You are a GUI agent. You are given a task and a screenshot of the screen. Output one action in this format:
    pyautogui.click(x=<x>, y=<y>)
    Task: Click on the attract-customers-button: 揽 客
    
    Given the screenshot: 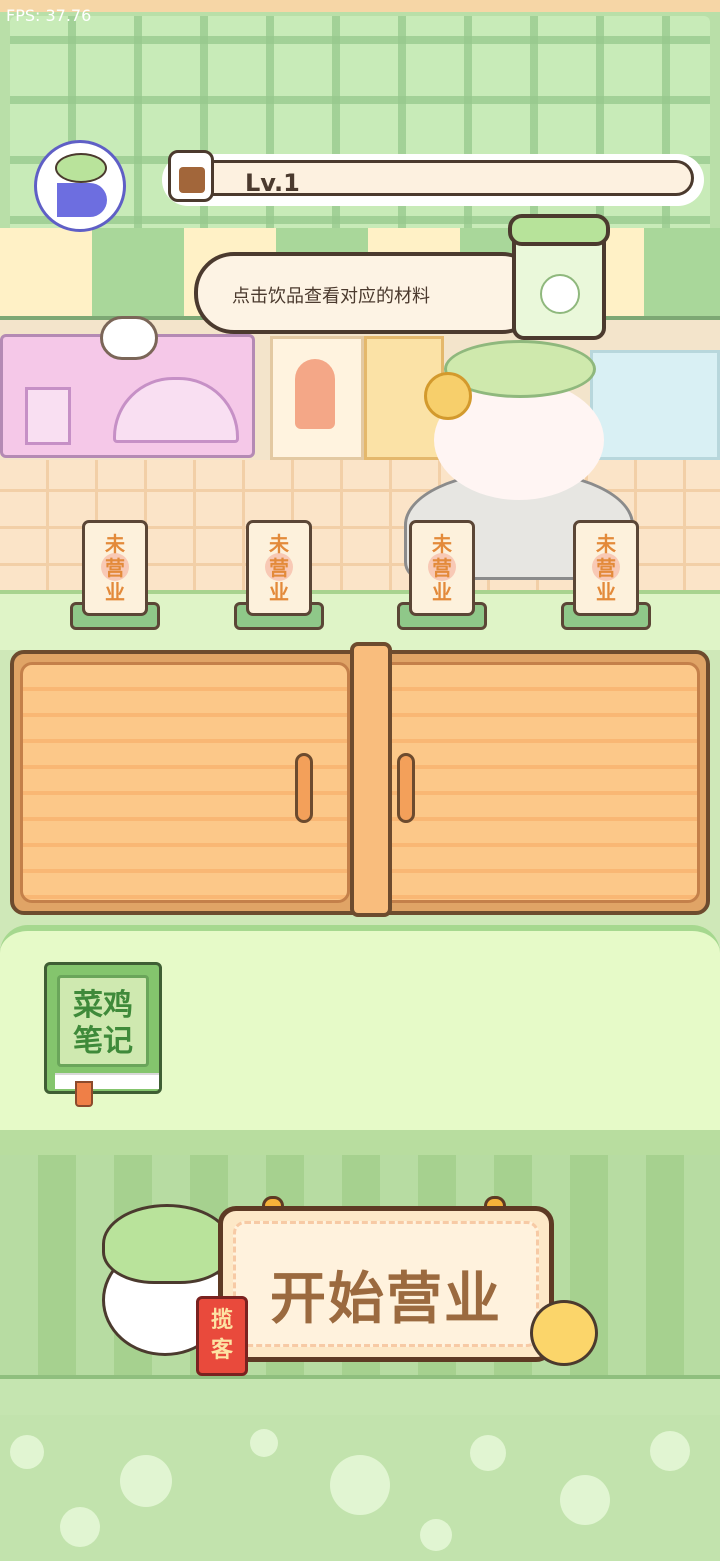 What is the action you would take?
    pyautogui.click(x=222, y=1336)
    